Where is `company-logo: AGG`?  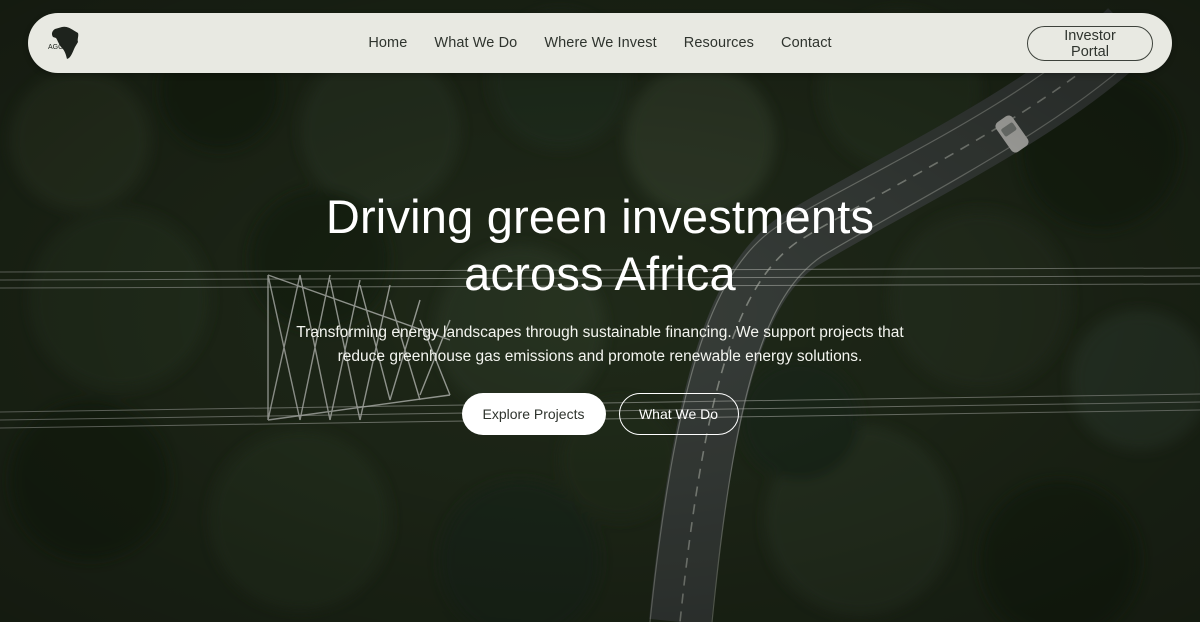
company-logo: AGG is located at coordinates (64, 43).